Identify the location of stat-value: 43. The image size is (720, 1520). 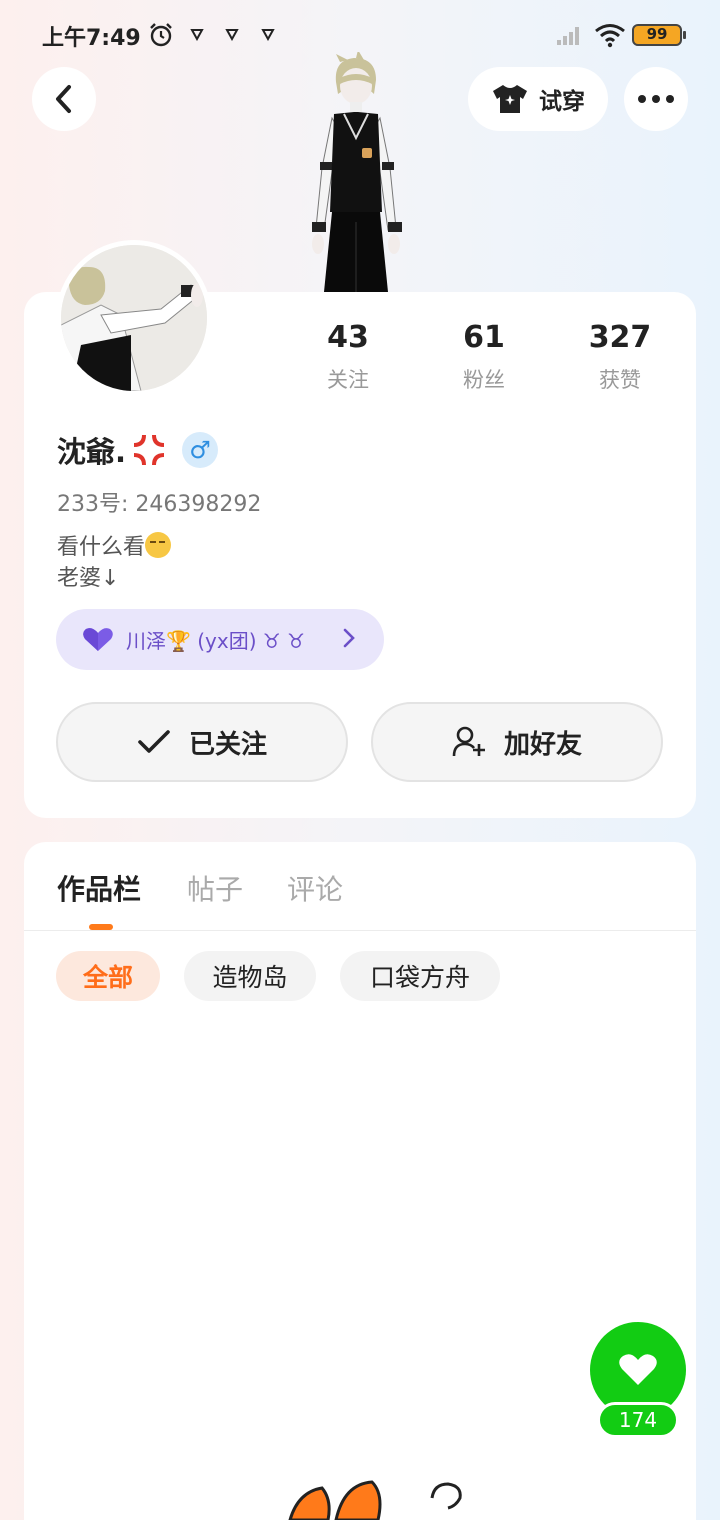
(348, 337).